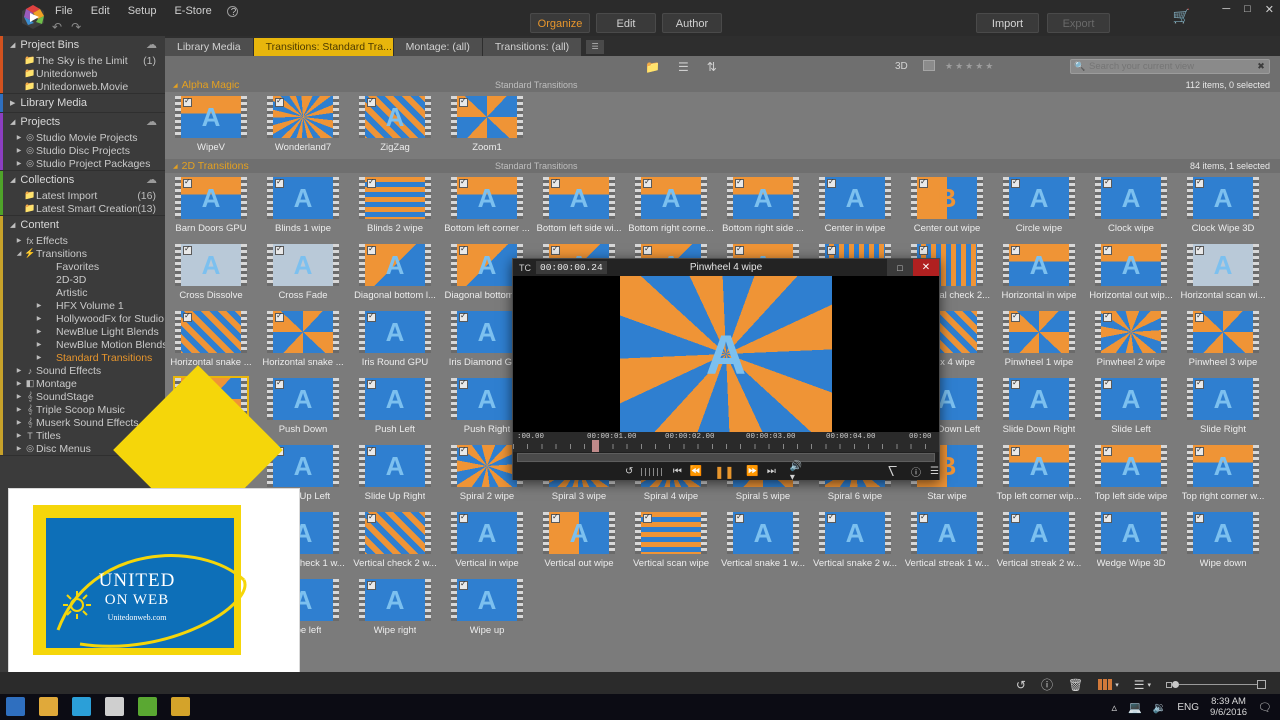 The image size is (1280, 720). Describe the element at coordinates (82, 163) in the screenshot. I see `sidebar-item-studio-project-packages: ▶ ◎ Studio Project Packages` at that location.